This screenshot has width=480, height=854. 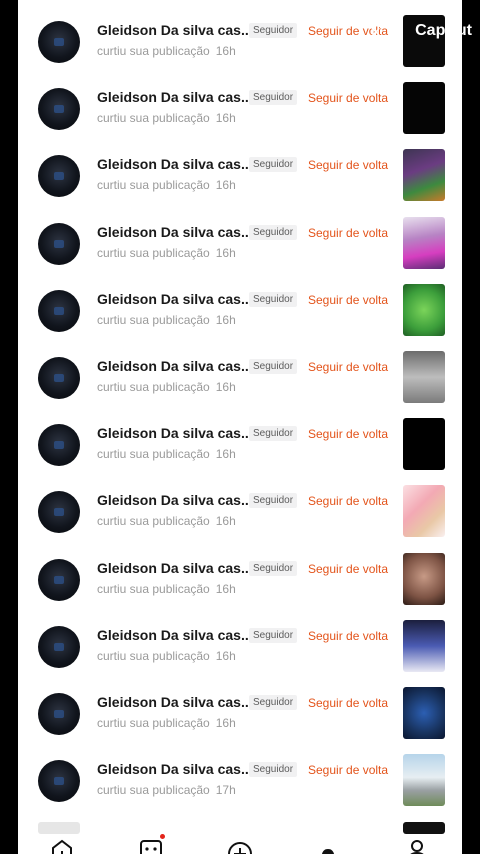 I want to click on inbox-icon, so click(x=328, y=845).